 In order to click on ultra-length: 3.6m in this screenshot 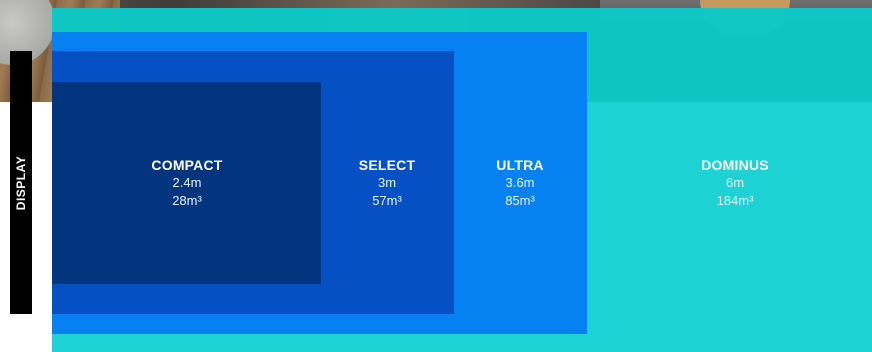, I will do `click(520, 182)`.